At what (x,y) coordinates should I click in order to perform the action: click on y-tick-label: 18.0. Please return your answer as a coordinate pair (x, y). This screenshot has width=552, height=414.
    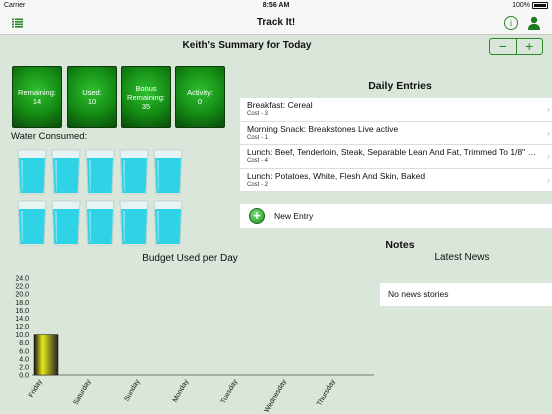
    Looking at the image, I should click on (22, 303).